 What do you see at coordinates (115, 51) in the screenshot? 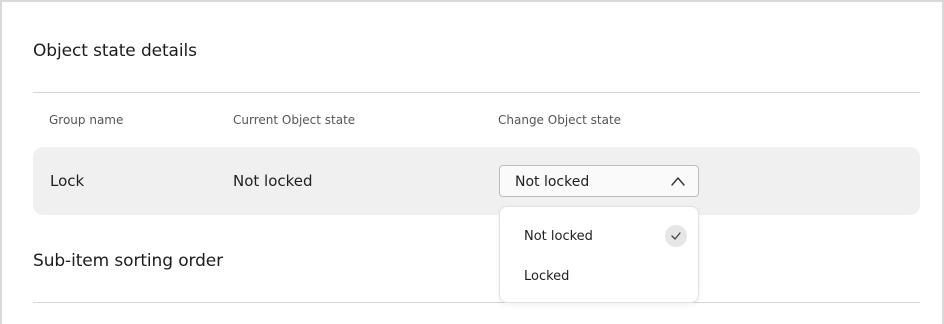
I see `section-title-object-state: Object state details` at bounding box center [115, 51].